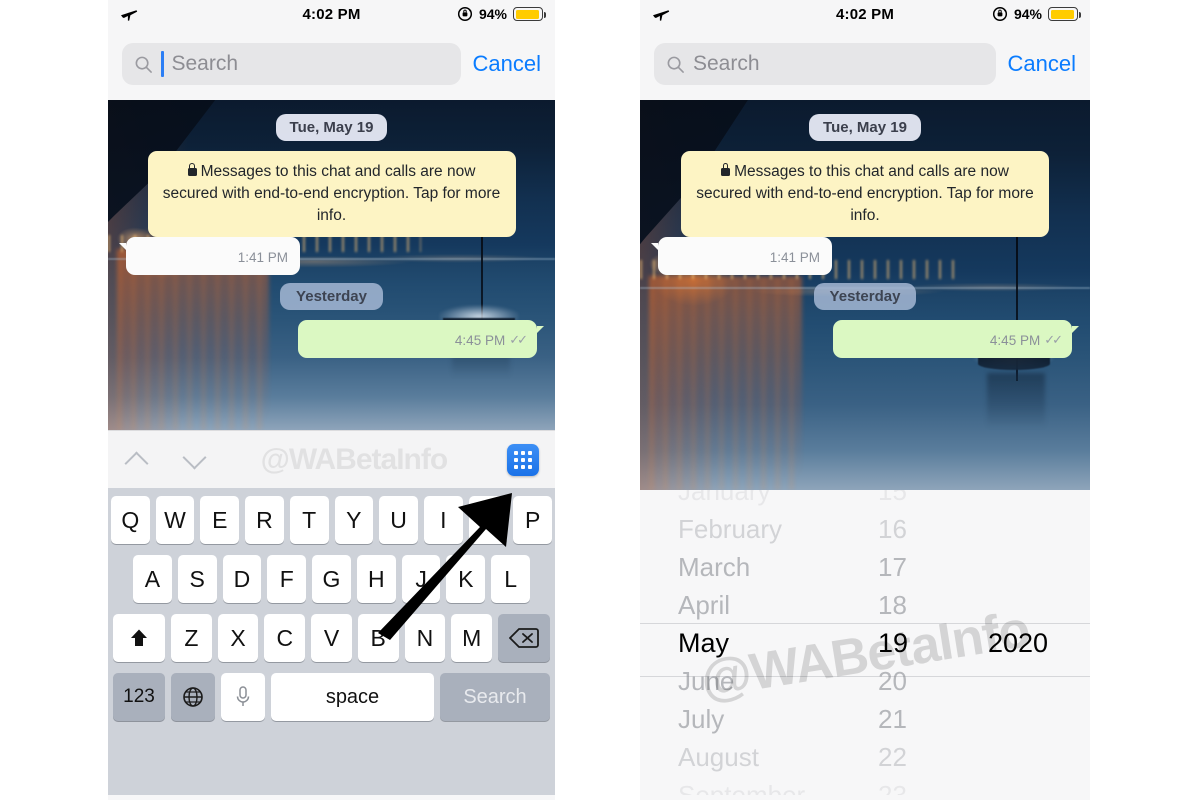 The image size is (1200, 800). What do you see at coordinates (376, 579) in the screenshot?
I see `key-h: H` at bounding box center [376, 579].